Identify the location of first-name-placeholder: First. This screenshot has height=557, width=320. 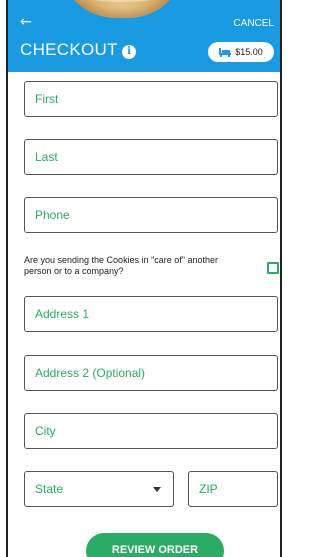
(47, 99).